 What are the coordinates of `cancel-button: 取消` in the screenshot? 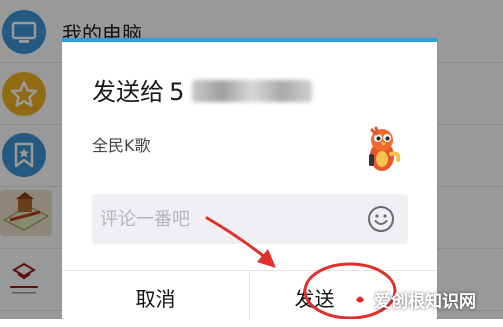 It's located at (156, 295).